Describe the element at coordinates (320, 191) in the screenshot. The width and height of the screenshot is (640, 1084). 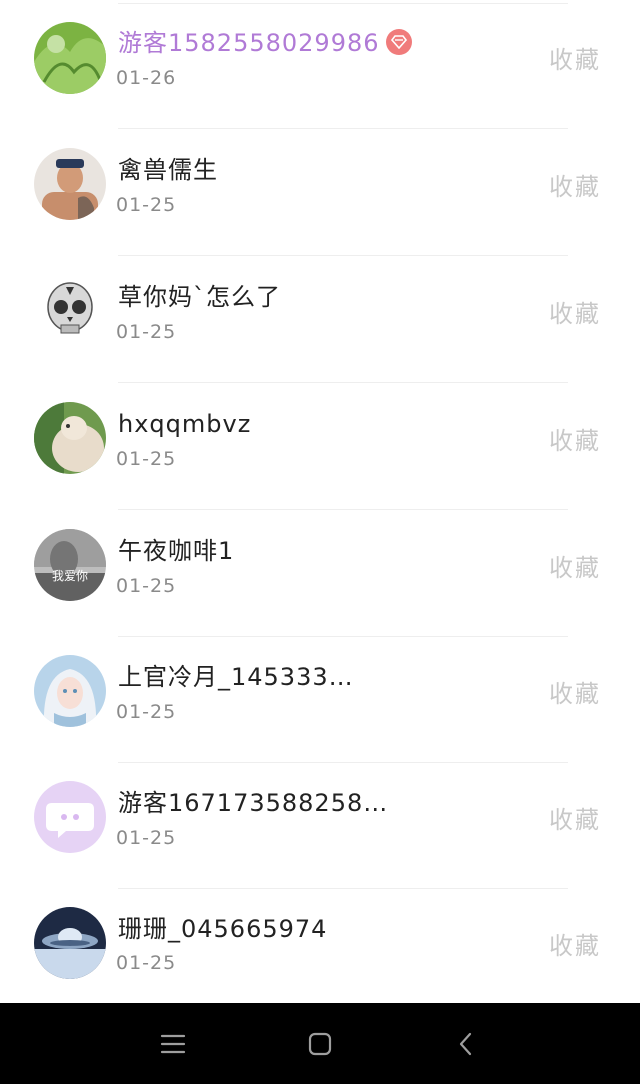
I see `list-item: 禽兽儒生 01-25 收藏` at that location.